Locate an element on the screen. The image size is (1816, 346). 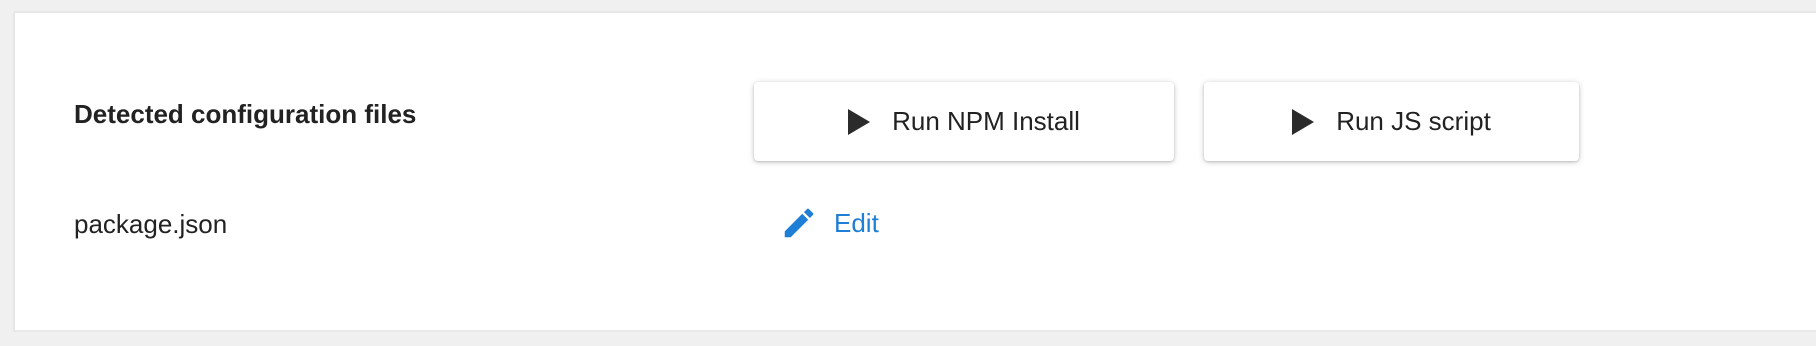
edit-label: Edit is located at coordinates (856, 222).